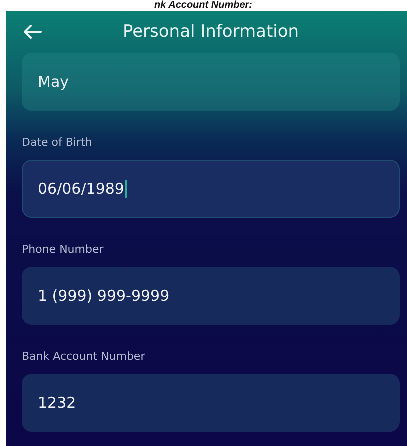  I want to click on field-label: Date of Birth, so click(58, 142).